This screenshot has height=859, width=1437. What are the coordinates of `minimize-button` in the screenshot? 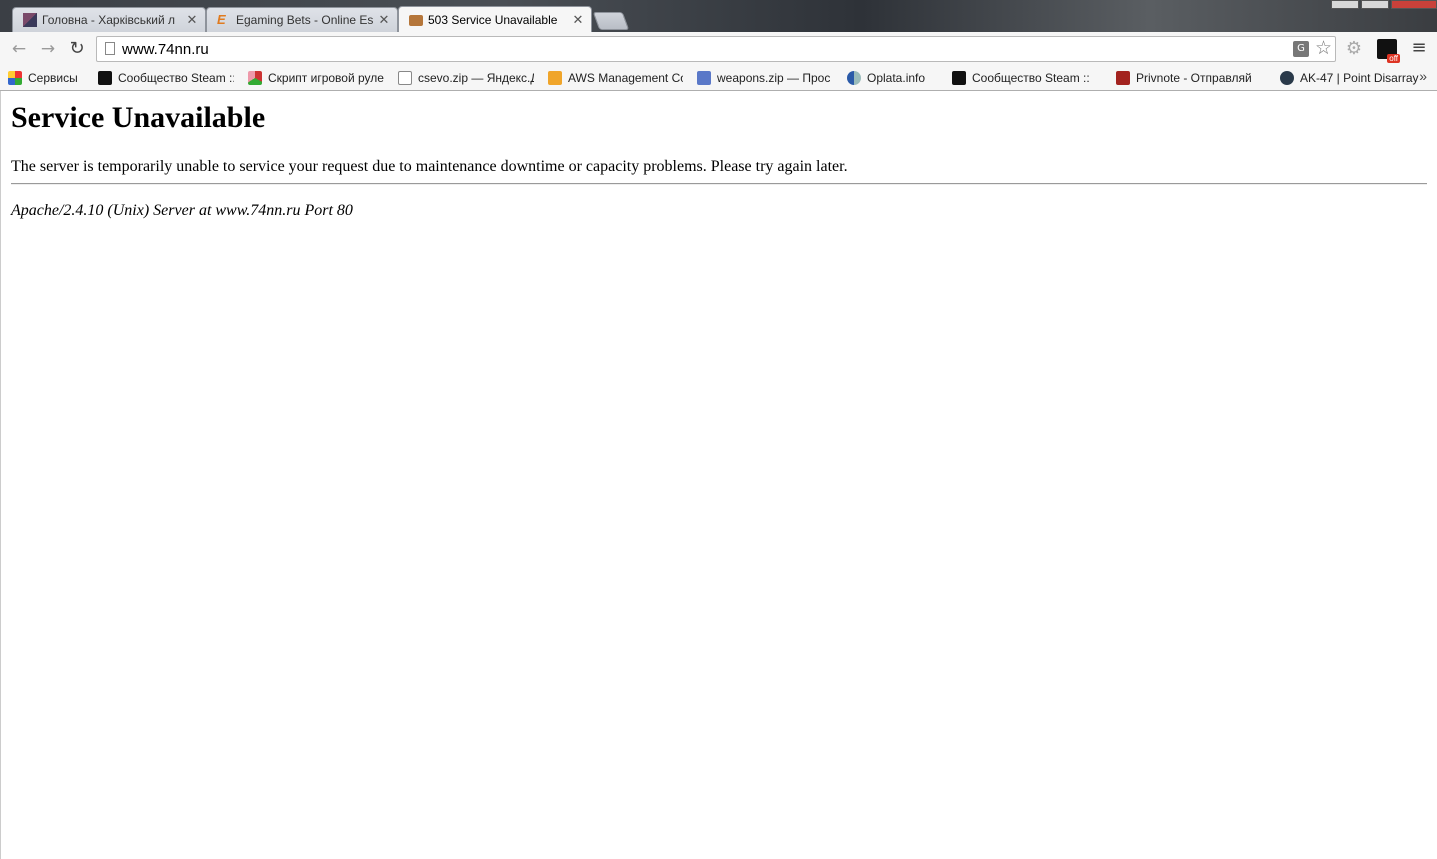 It's located at (1345, 4).